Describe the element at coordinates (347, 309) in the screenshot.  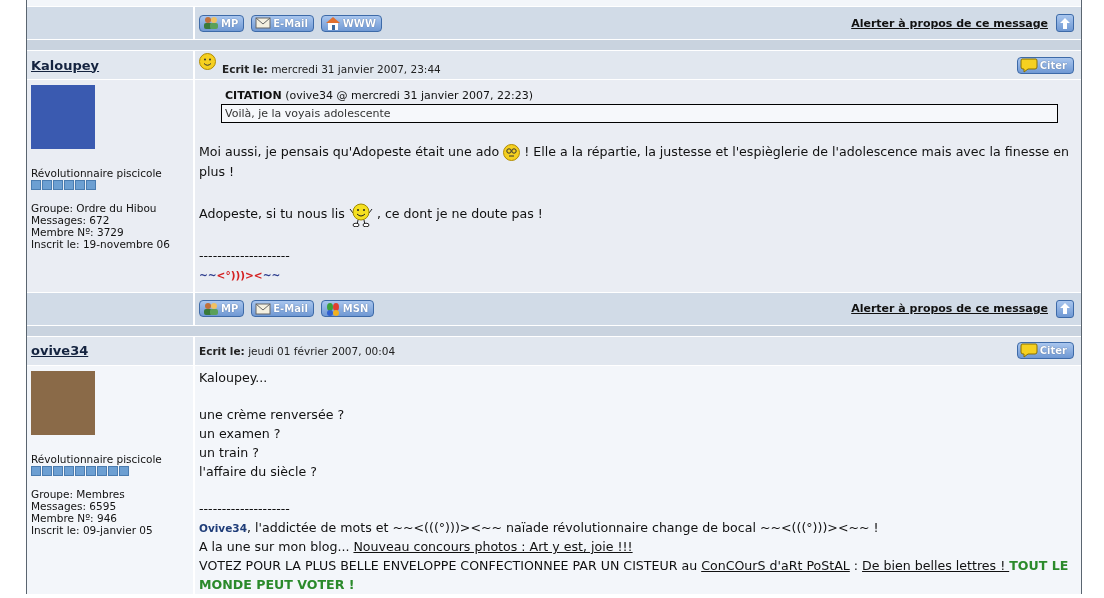
I see `profile-action-button: MSN` at that location.